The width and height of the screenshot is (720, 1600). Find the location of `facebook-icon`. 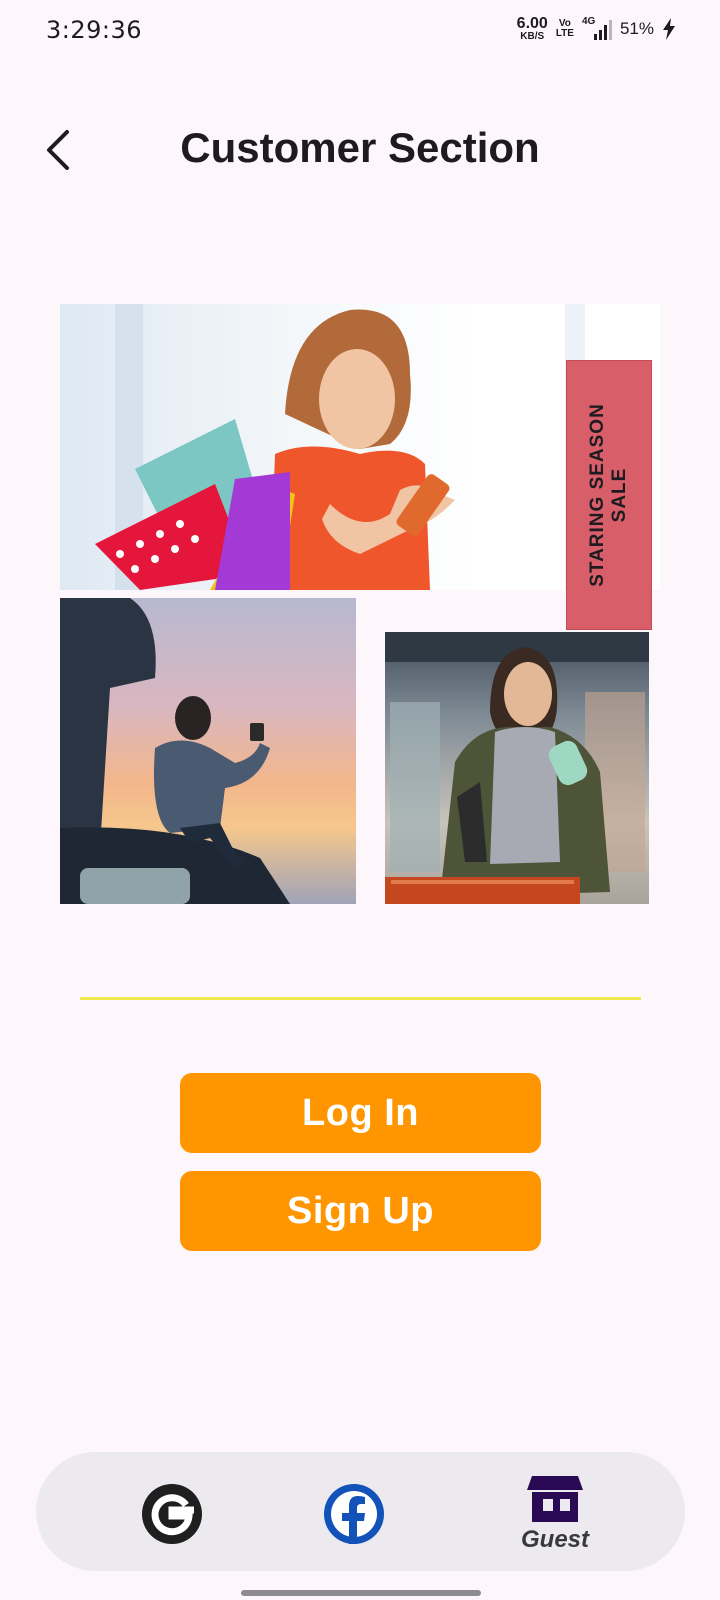

facebook-icon is located at coordinates (354, 1514).